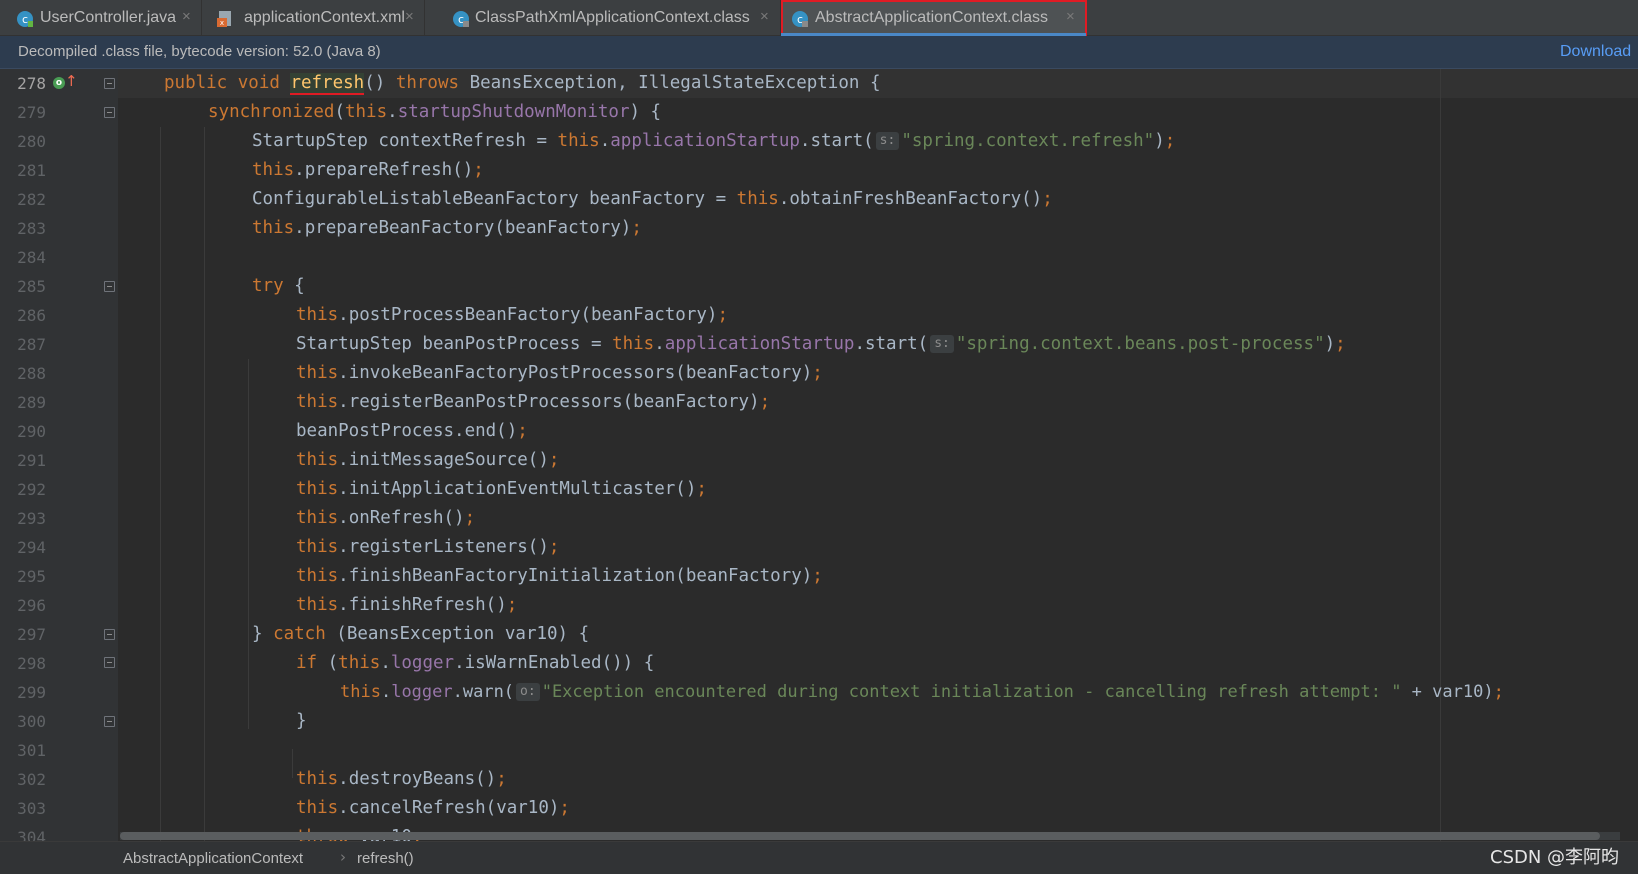 The width and height of the screenshot is (1638, 874). Describe the element at coordinates (31, 834) in the screenshot. I see `line-number: 304` at that location.